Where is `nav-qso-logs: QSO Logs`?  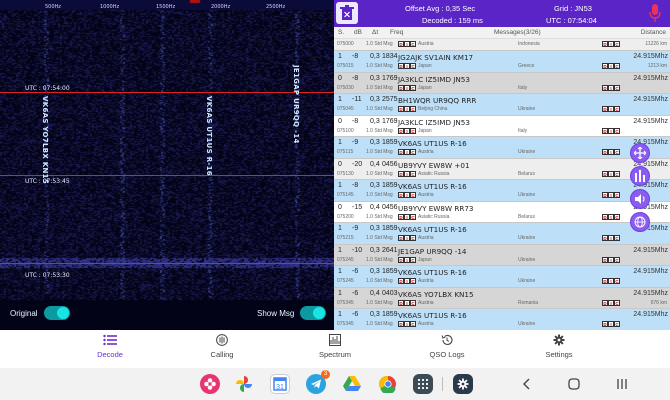
nav-qso-logs: QSO Logs is located at coordinates (447, 346).